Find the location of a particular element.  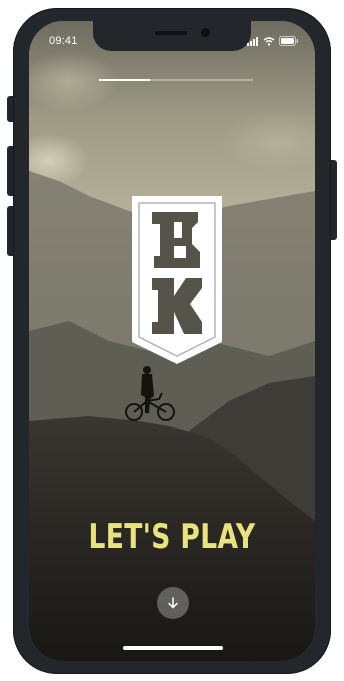

cellular-signal-icon is located at coordinates (252, 41).